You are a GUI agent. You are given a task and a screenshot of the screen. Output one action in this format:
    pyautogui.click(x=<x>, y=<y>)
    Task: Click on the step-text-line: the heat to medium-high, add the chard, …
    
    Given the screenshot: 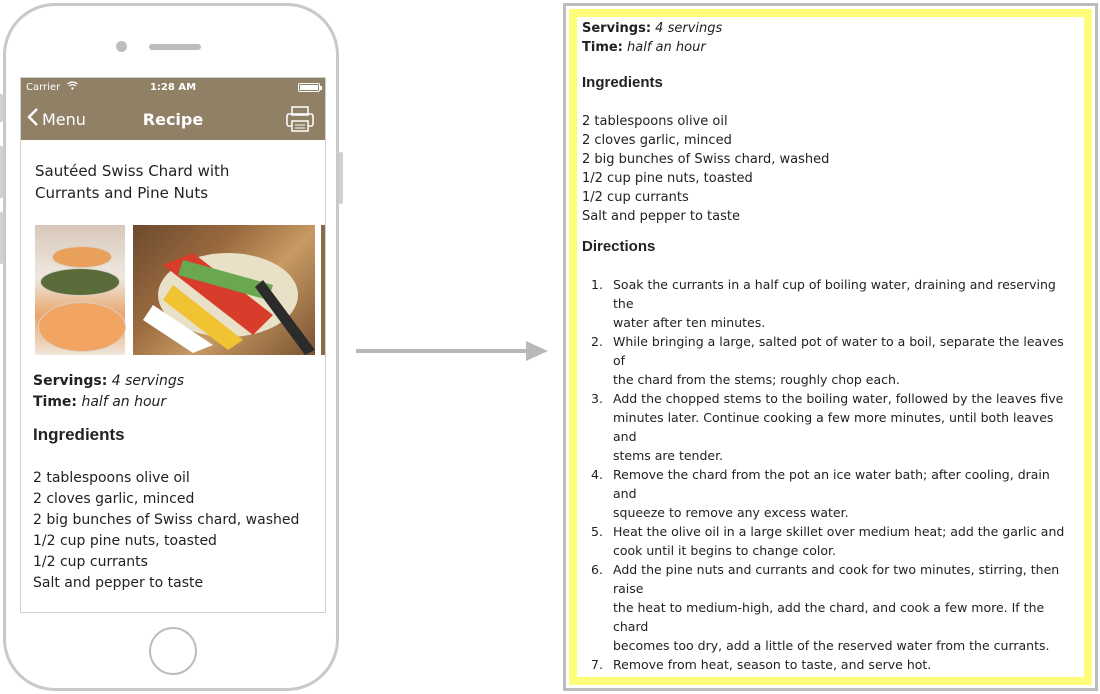 What is the action you would take?
    pyautogui.click(x=829, y=617)
    